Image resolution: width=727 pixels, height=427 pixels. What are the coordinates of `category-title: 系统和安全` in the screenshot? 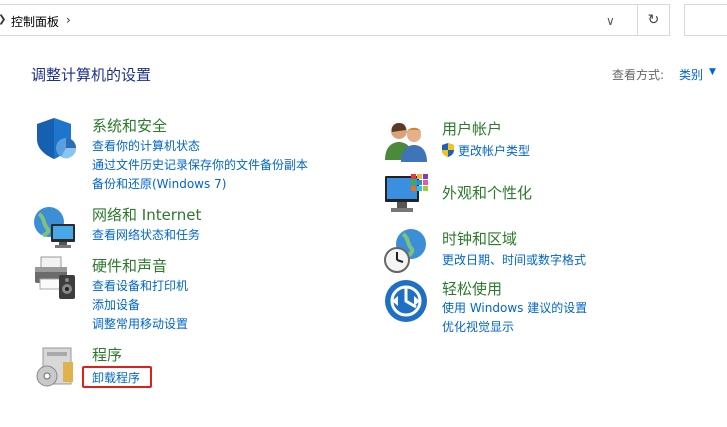 It's located at (129, 125).